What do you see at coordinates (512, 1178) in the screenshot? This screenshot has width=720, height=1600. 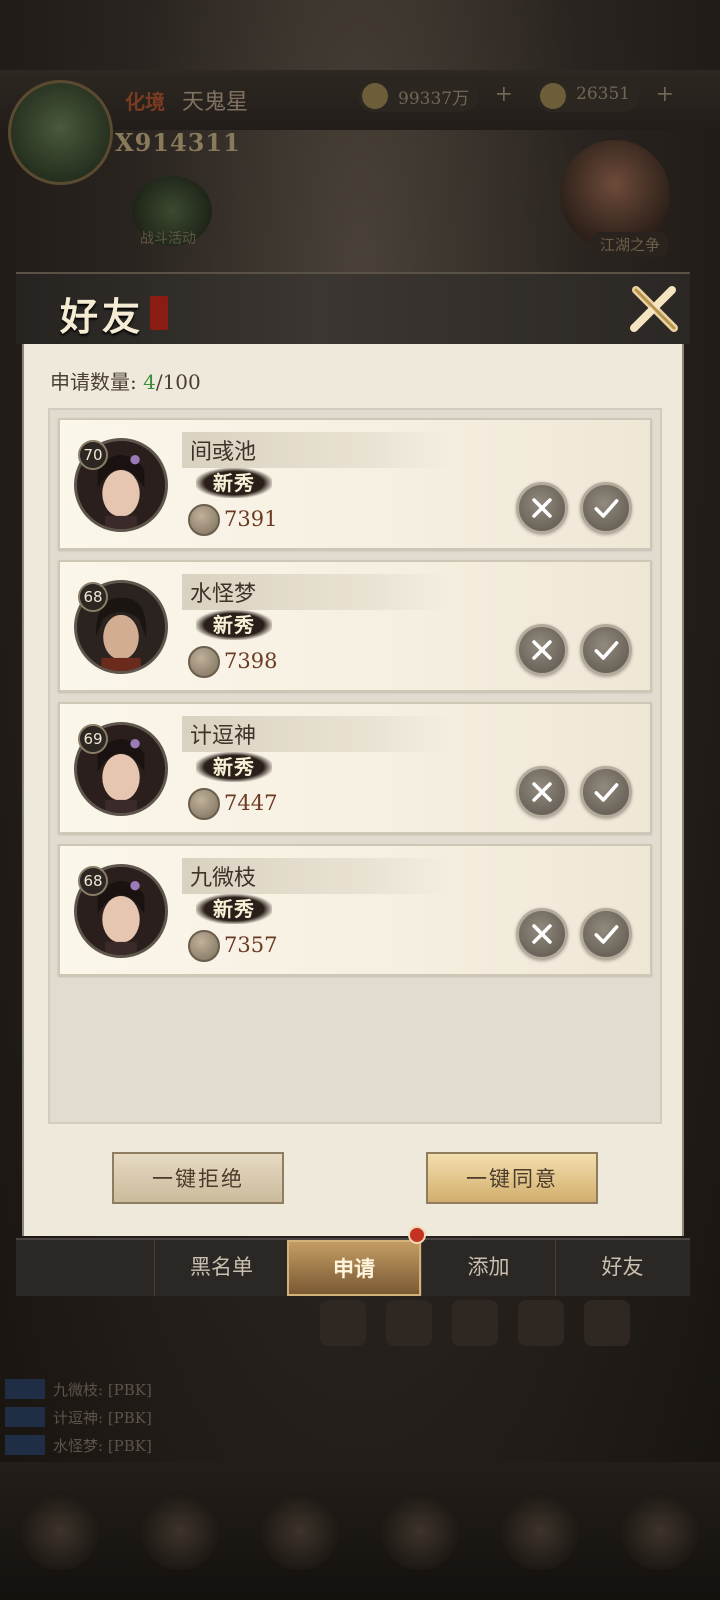 I see `accept-all-button: 一键同意` at bounding box center [512, 1178].